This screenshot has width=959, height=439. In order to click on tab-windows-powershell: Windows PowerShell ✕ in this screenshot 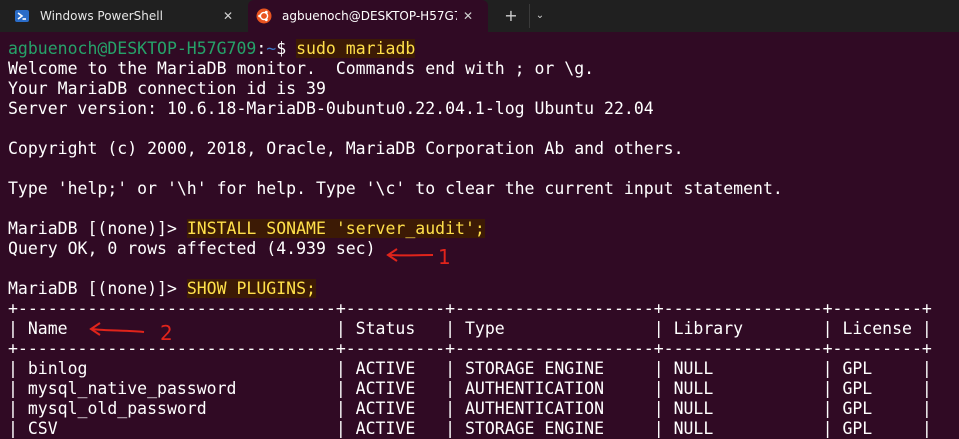, I will do `click(123, 16)`.